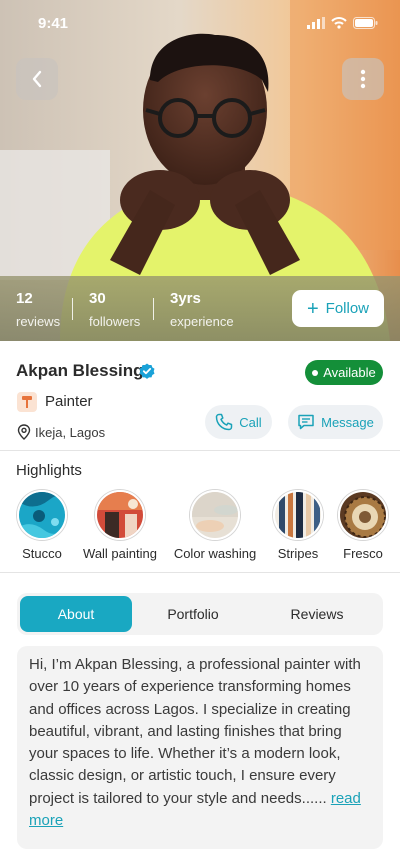  I want to click on highlight-label: Color washing, so click(215, 553).